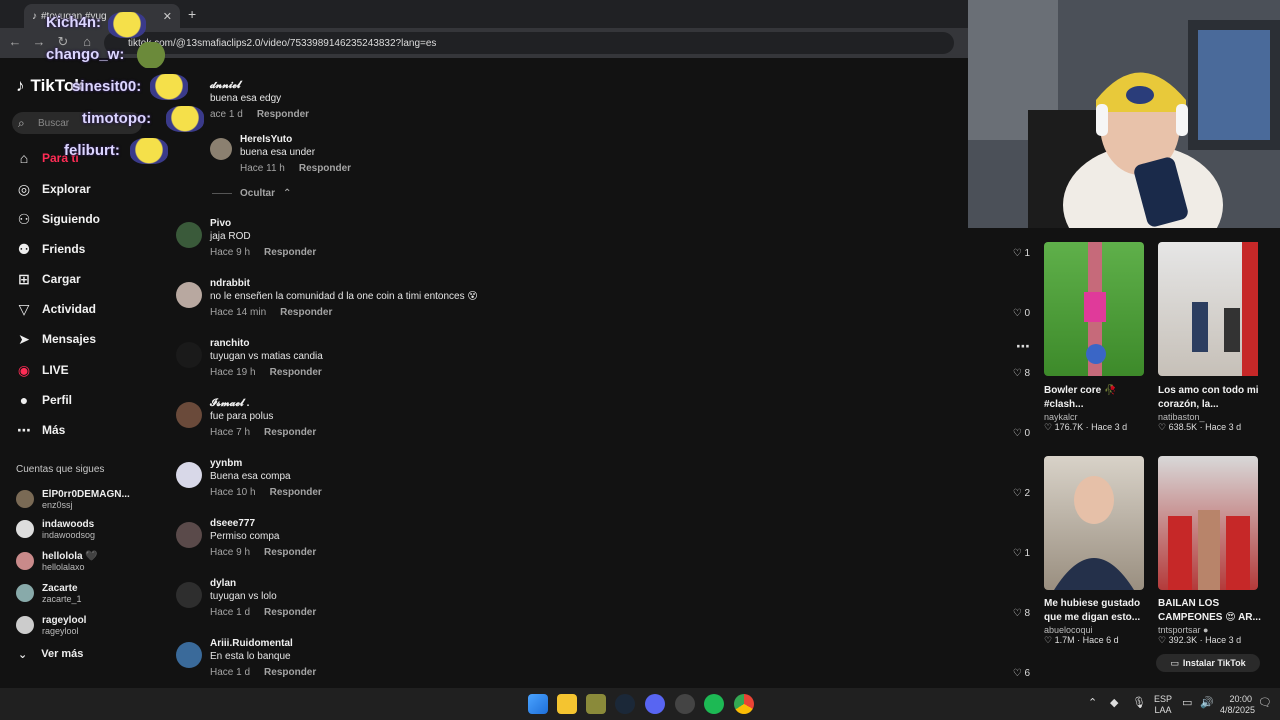  What do you see at coordinates (251, 643) in the screenshot?
I see `comment-user: Ariii.Ruidomental` at bounding box center [251, 643].